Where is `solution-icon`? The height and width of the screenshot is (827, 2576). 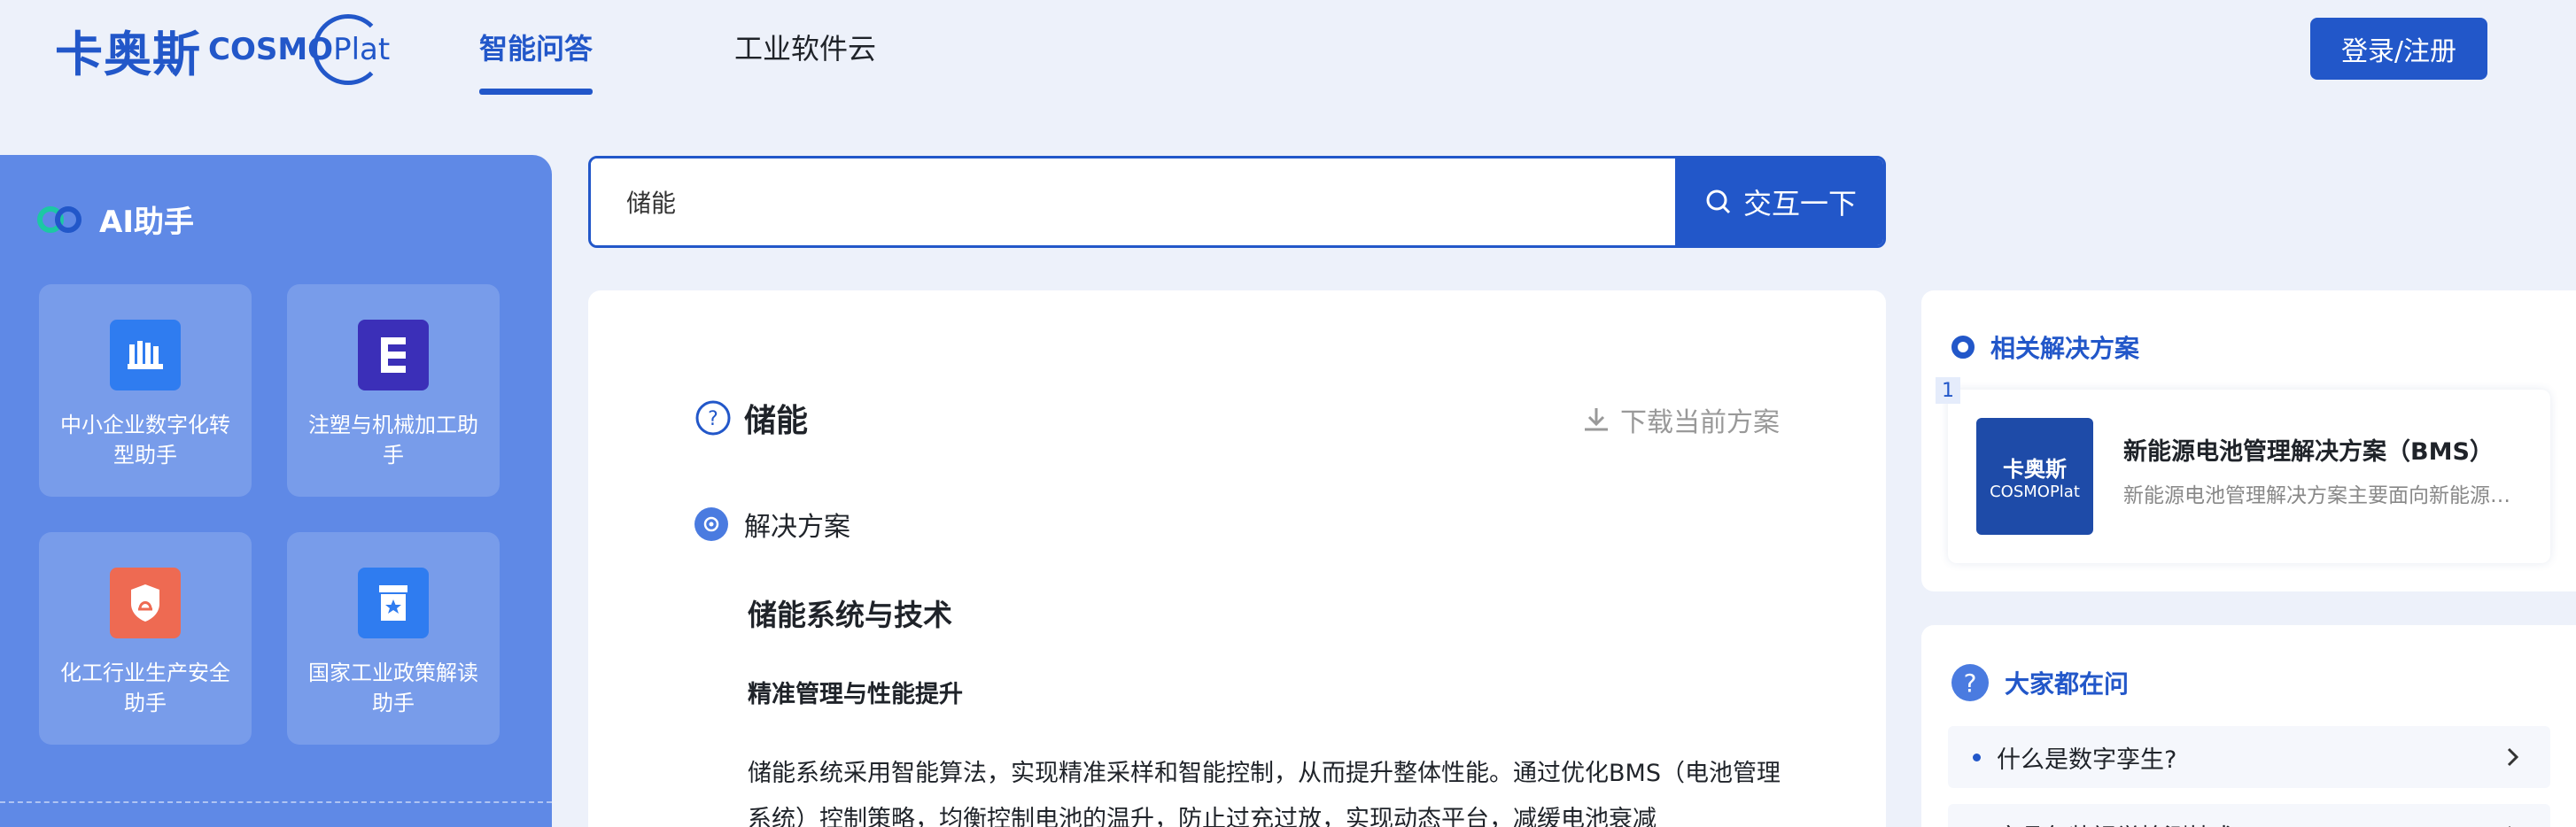
solution-icon is located at coordinates (711, 524).